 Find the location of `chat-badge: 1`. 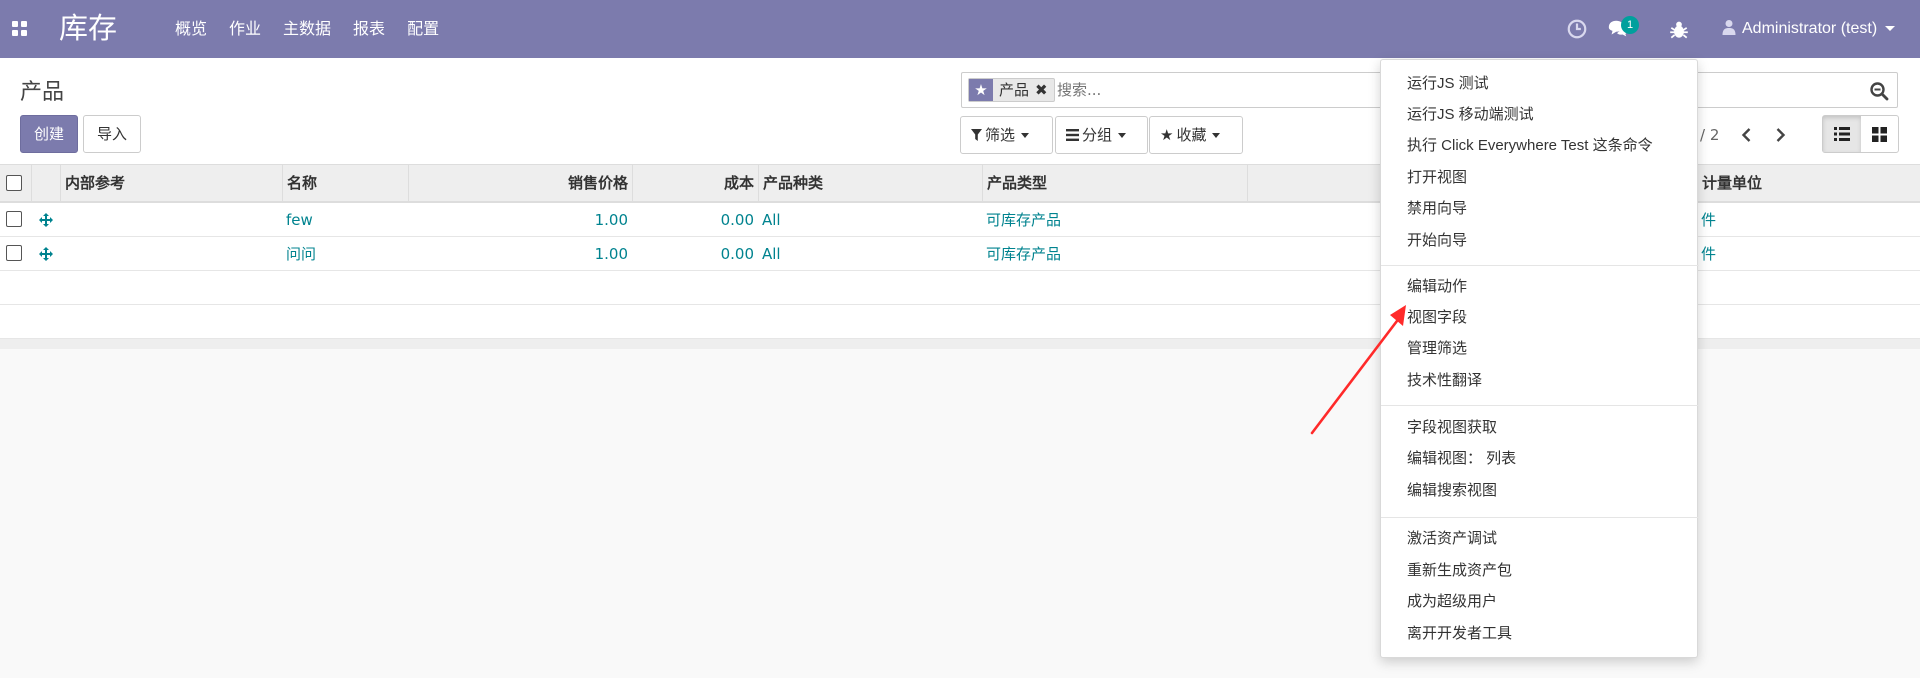

chat-badge: 1 is located at coordinates (1630, 25).